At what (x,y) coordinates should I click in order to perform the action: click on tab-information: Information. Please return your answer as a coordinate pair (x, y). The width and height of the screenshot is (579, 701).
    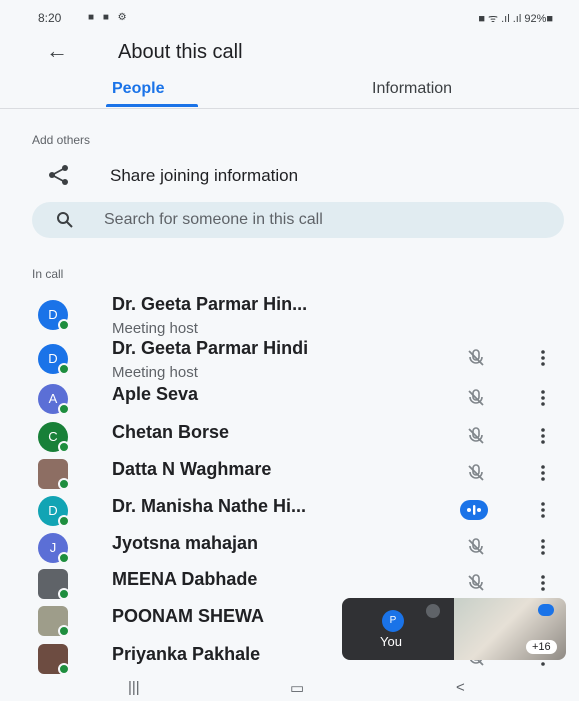
    Looking at the image, I should click on (412, 89).